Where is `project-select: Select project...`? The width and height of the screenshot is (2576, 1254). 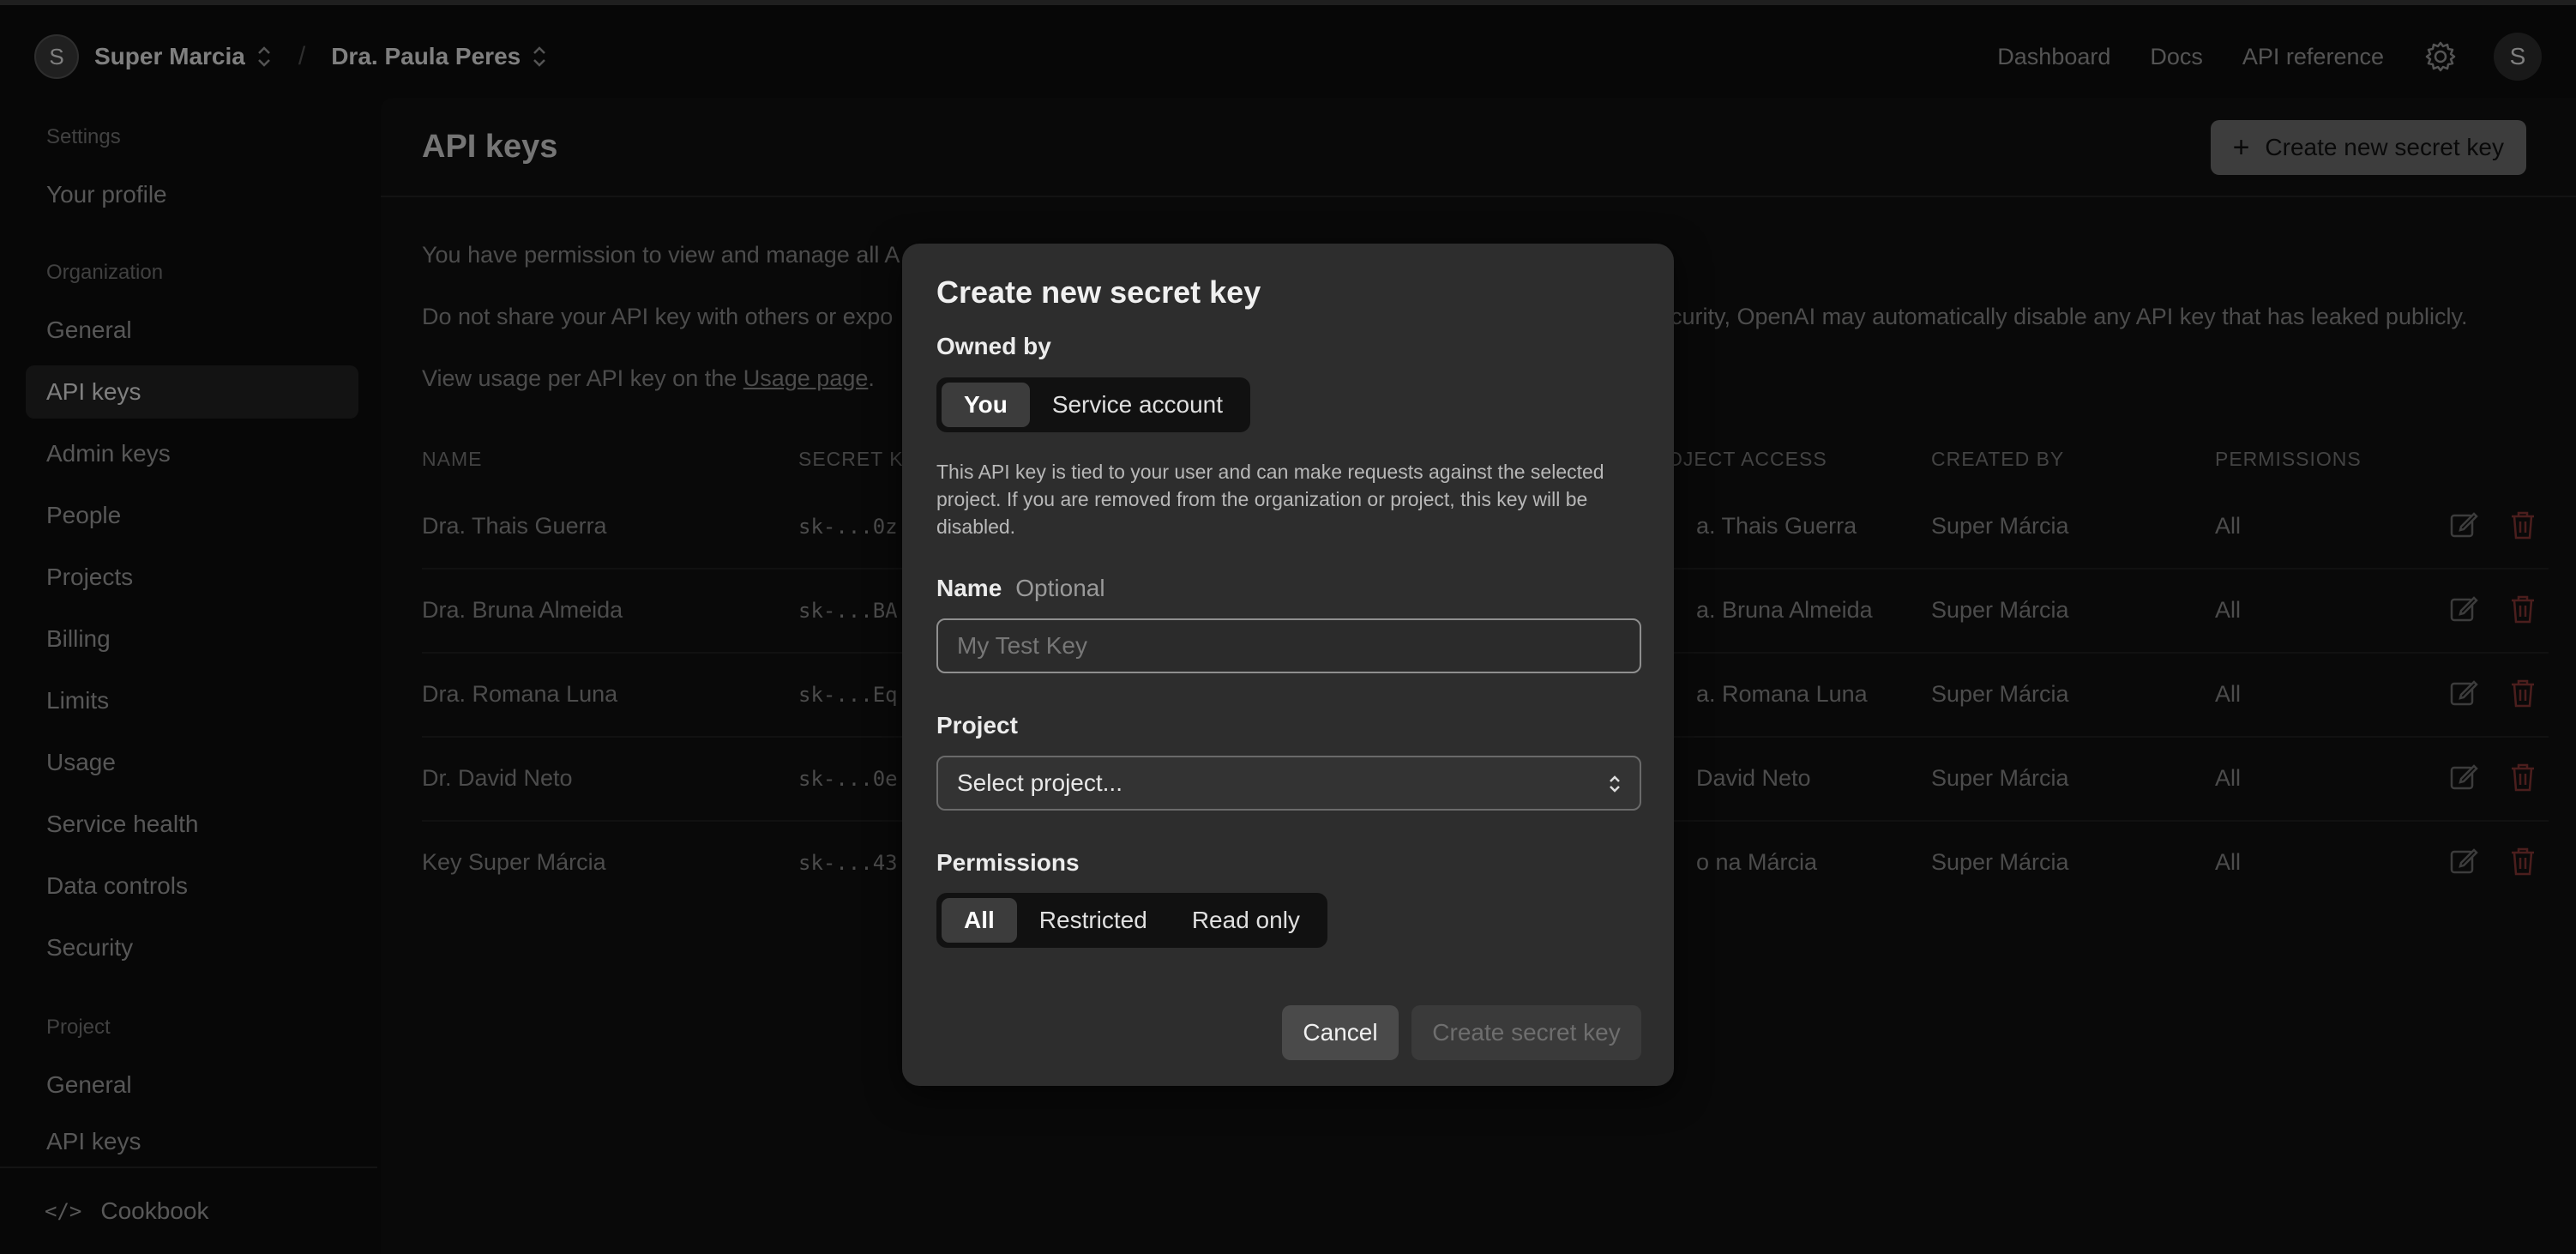 project-select: Select project... is located at coordinates (1288, 783).